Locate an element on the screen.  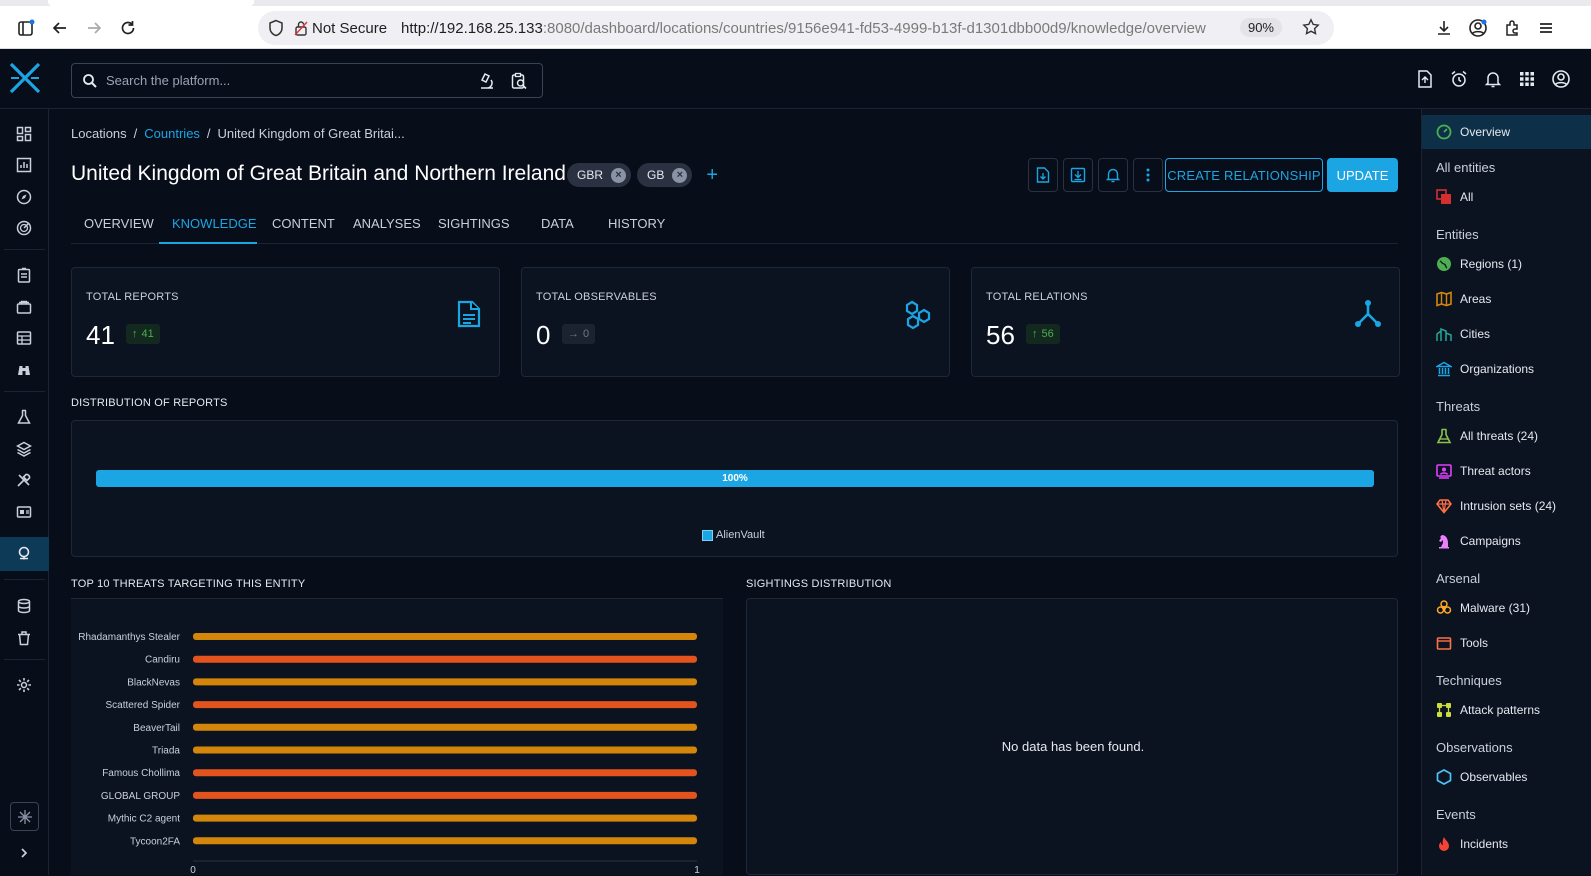
arsenal-layers-icon is located at coordinates (24, 449).